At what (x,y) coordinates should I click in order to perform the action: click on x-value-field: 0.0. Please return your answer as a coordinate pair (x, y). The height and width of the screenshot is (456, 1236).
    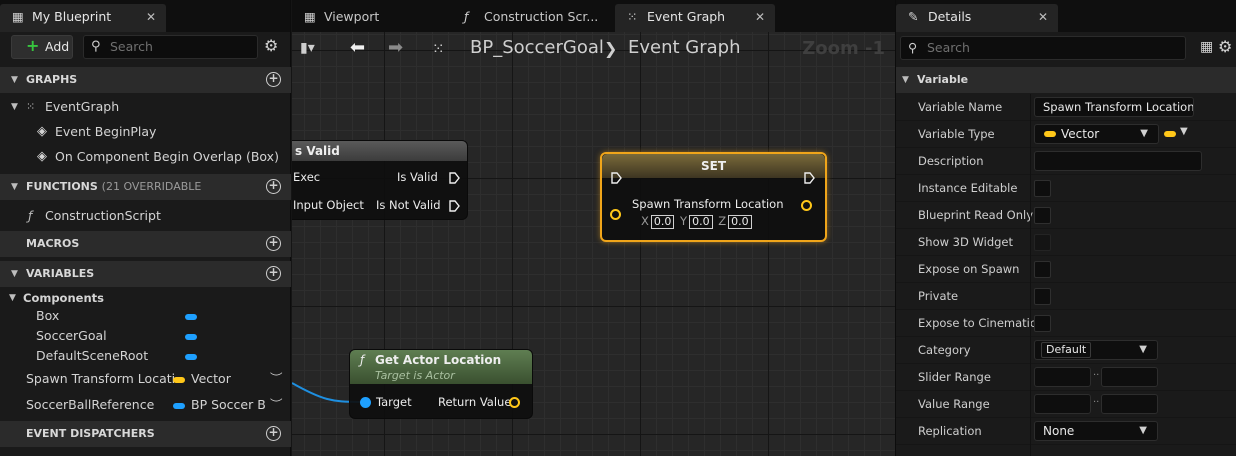
    Looking at the image, I should click on (662, 222).